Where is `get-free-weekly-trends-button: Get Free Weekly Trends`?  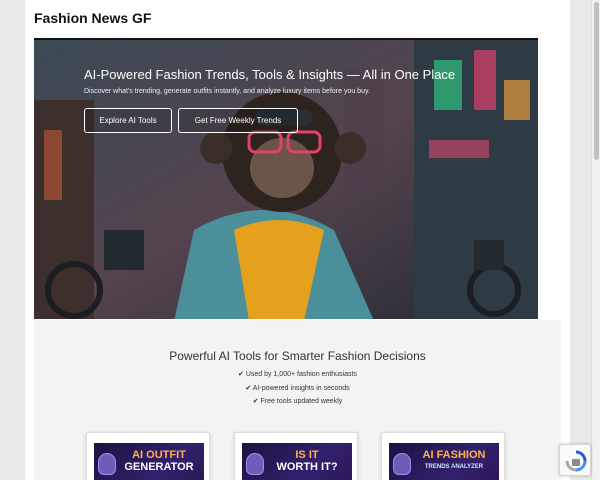 get-free-weekly-trends-button: Get Free Weekly Trends is located at coordinates (238, 120).